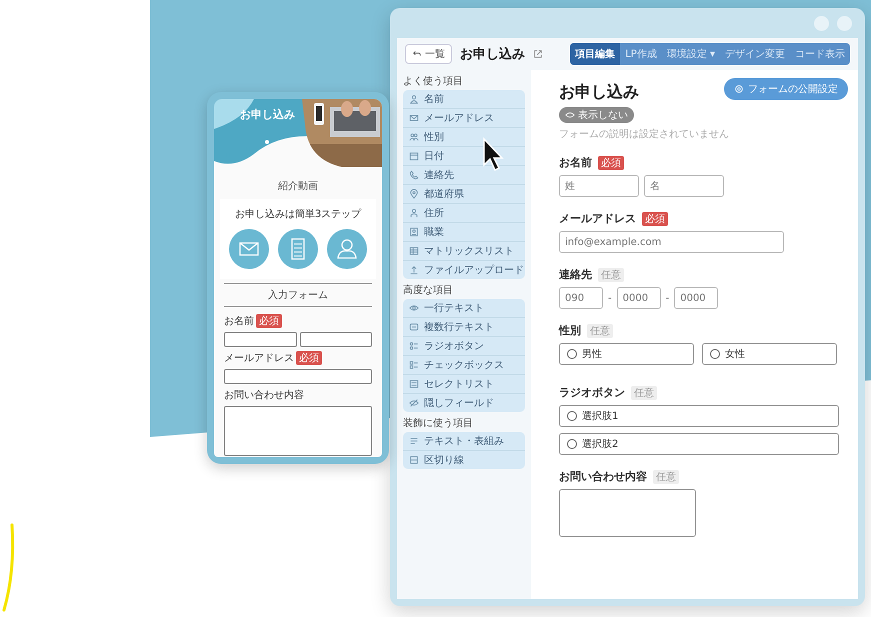 This screenshot has height=617, width=871. Describe the element at coordinates (414, 251) in the screenshot. I see `grid-icon` at that location.